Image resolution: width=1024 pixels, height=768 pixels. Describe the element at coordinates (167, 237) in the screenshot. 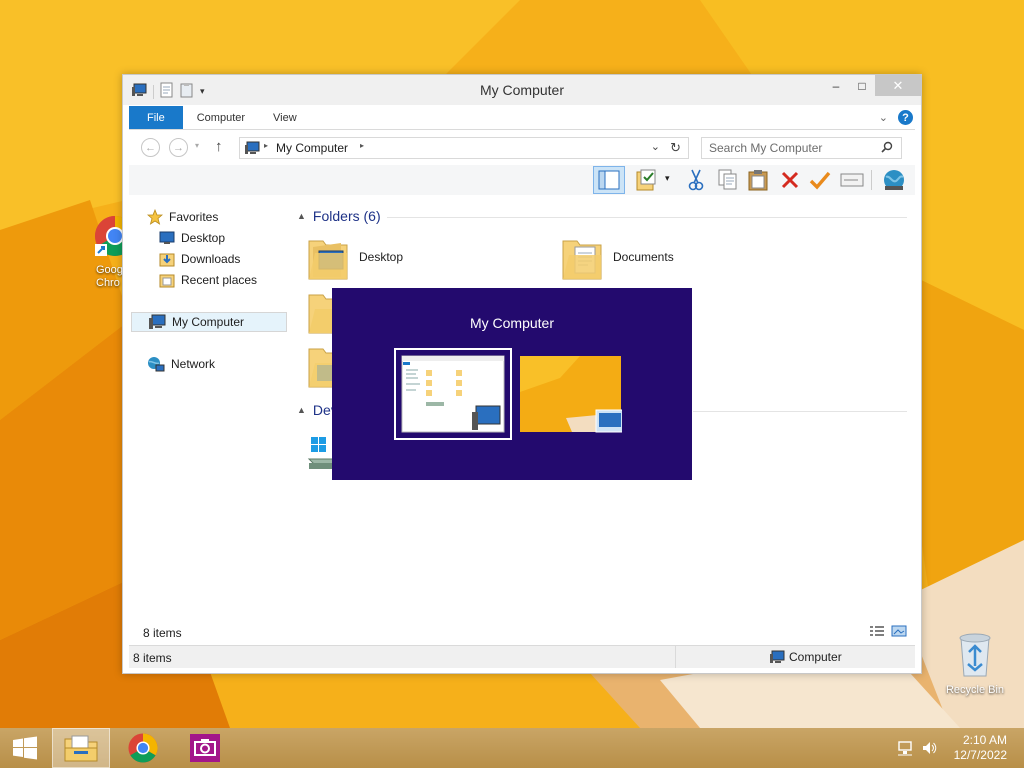

I see `desktop-icon` at that location.